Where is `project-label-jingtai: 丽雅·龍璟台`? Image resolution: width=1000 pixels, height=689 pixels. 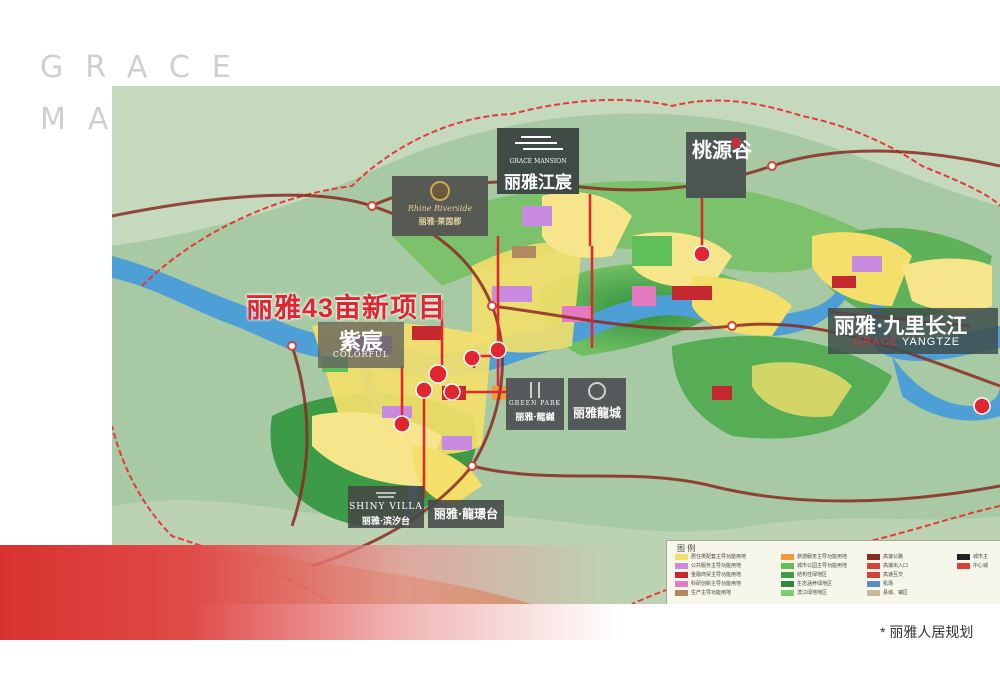 project-label-jingtai: 丽雅·龍璟台 is located at coordinates (466, 514).